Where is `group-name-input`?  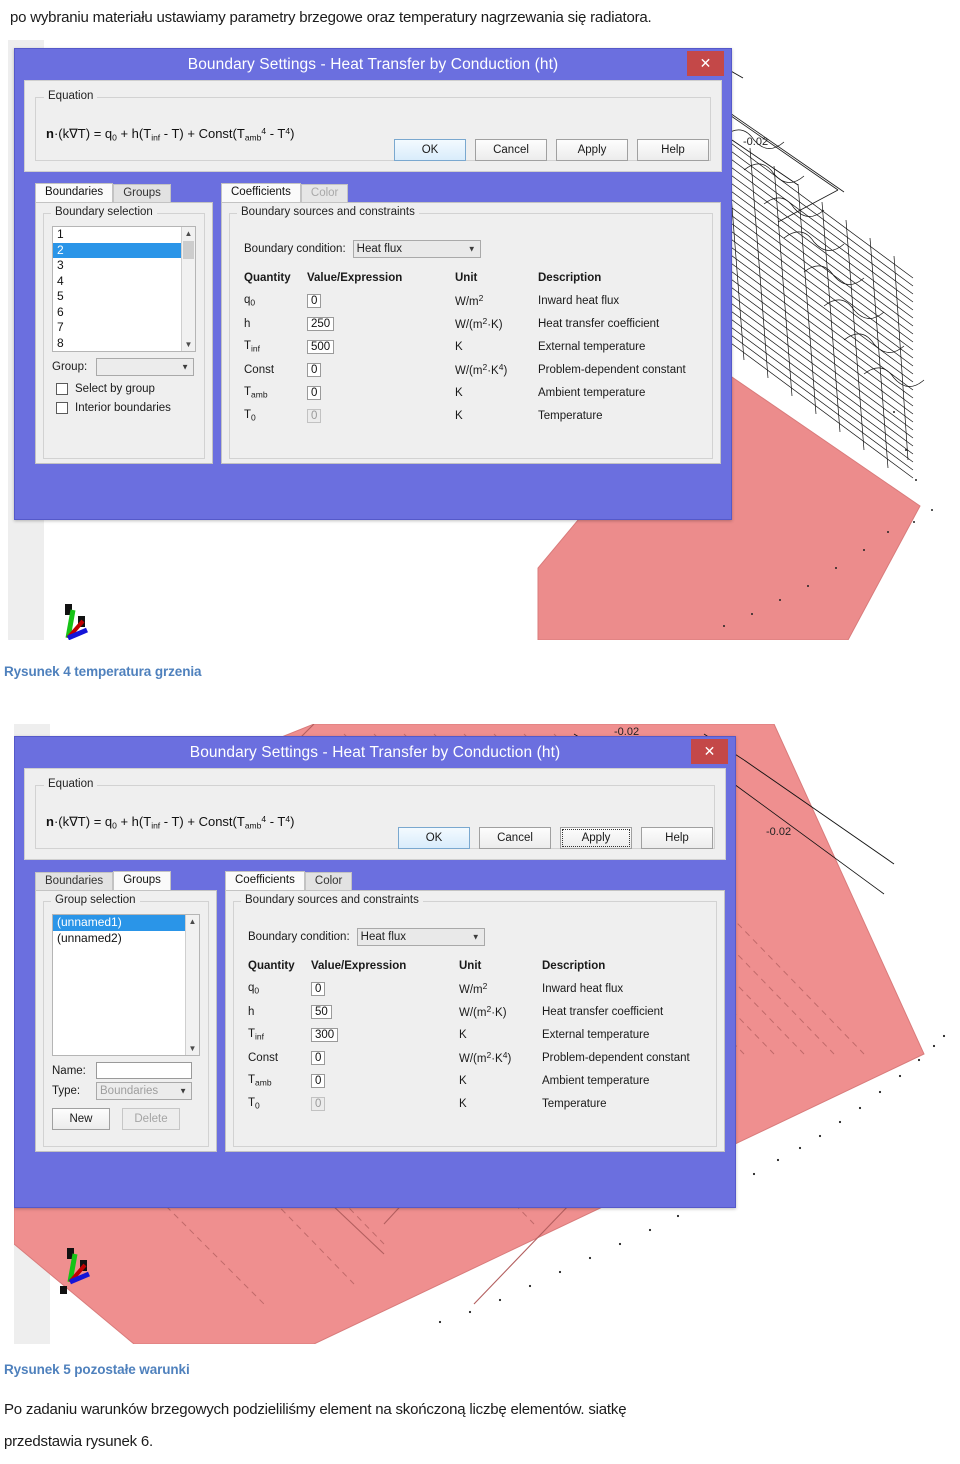
group-name-input is located at coordinates (144, 1070).